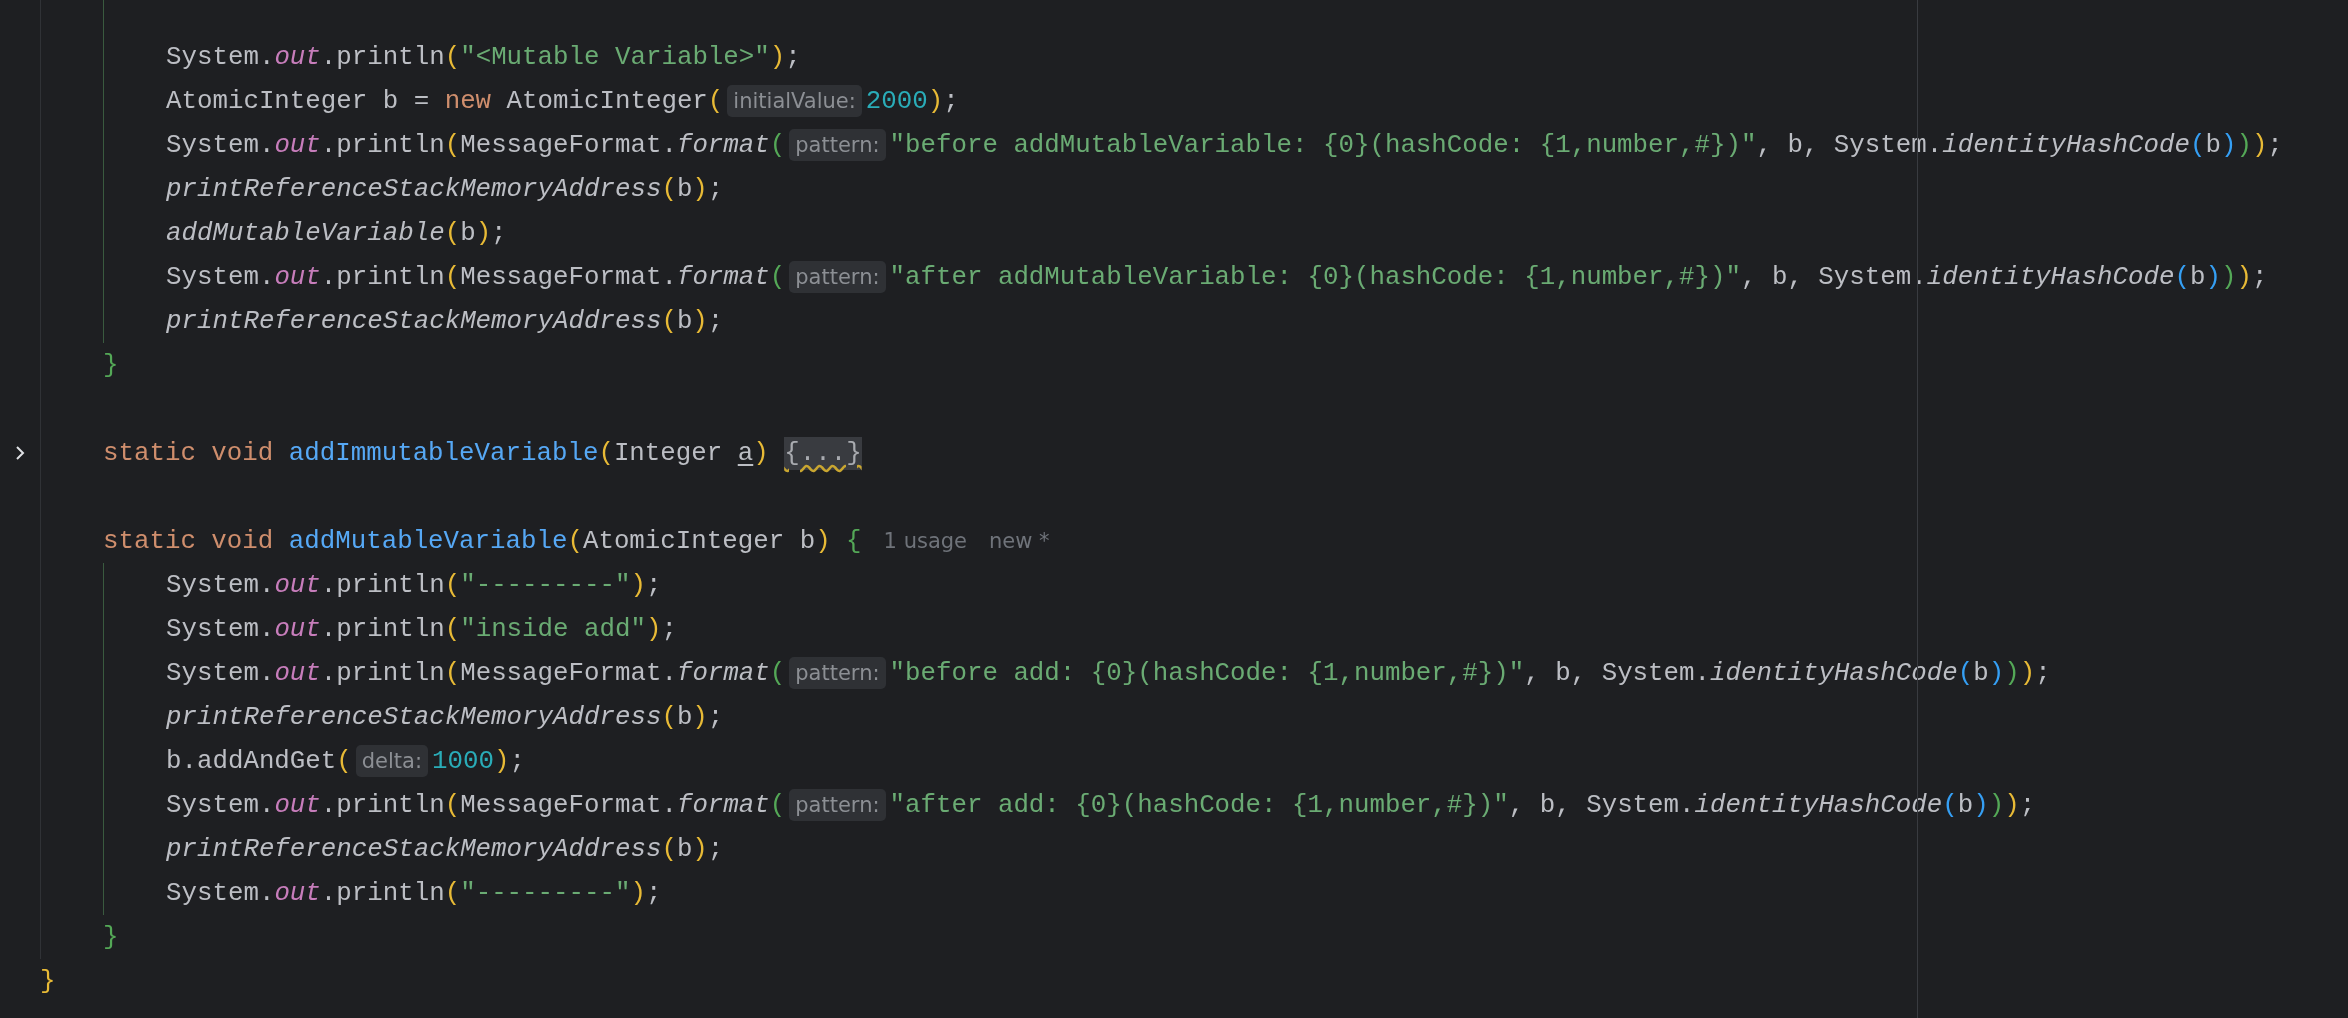  I want to click on code-text: 1000);, so click(478, 761).